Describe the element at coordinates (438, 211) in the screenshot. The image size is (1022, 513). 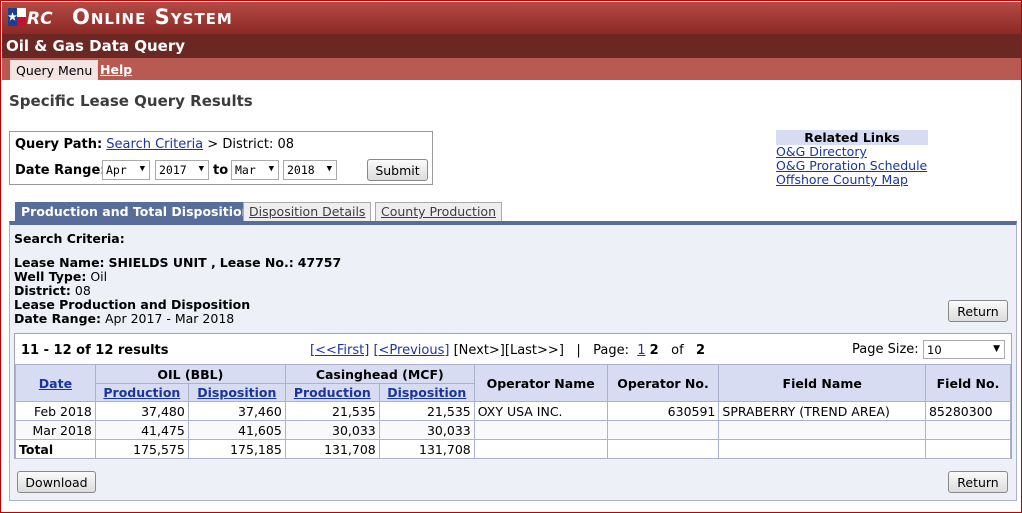
I see `tab-county-production: County Production` at that location.